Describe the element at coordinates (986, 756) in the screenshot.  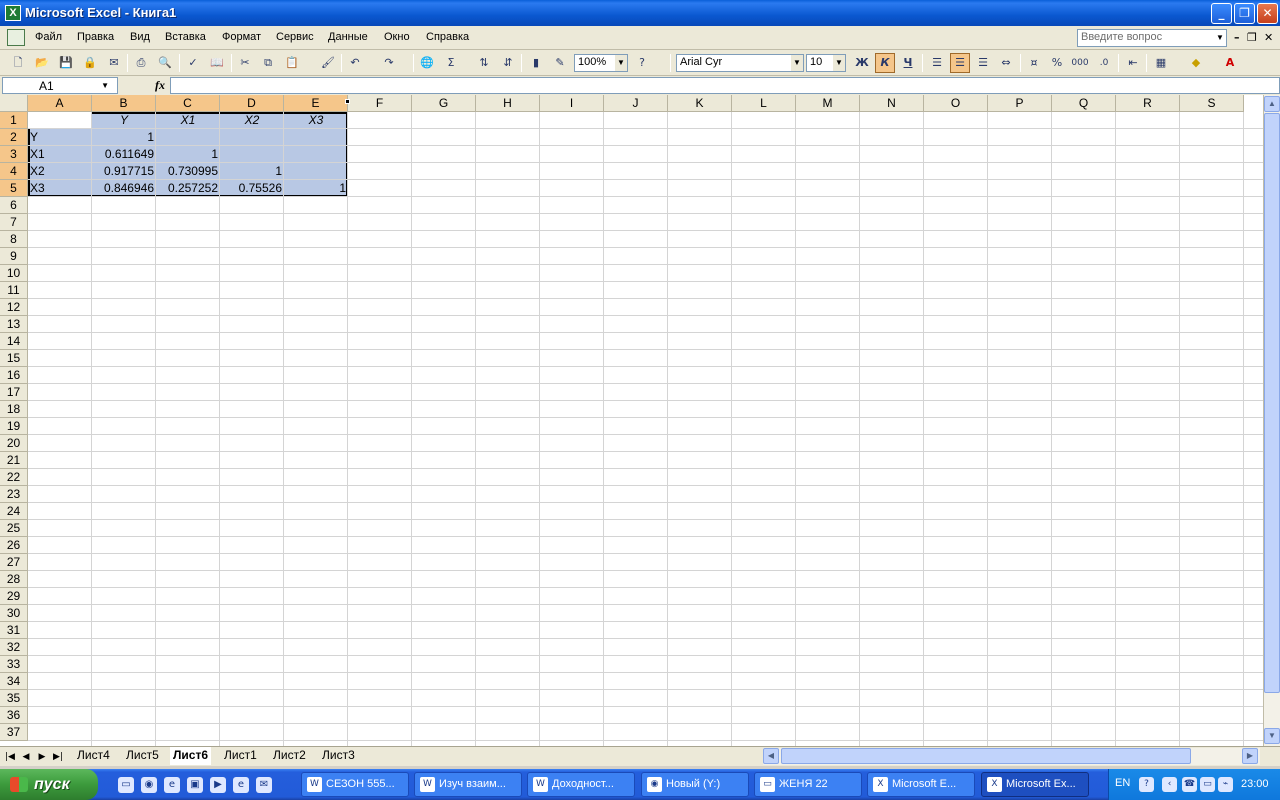
I see `horizontal-scroll-thumb` at that location.